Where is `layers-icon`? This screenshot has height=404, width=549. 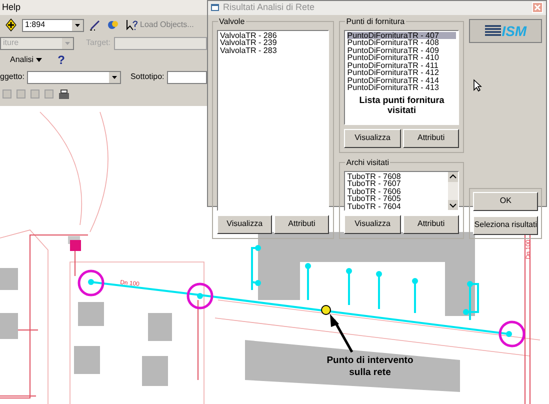
layers-icon is located at coordinates (113, 25).